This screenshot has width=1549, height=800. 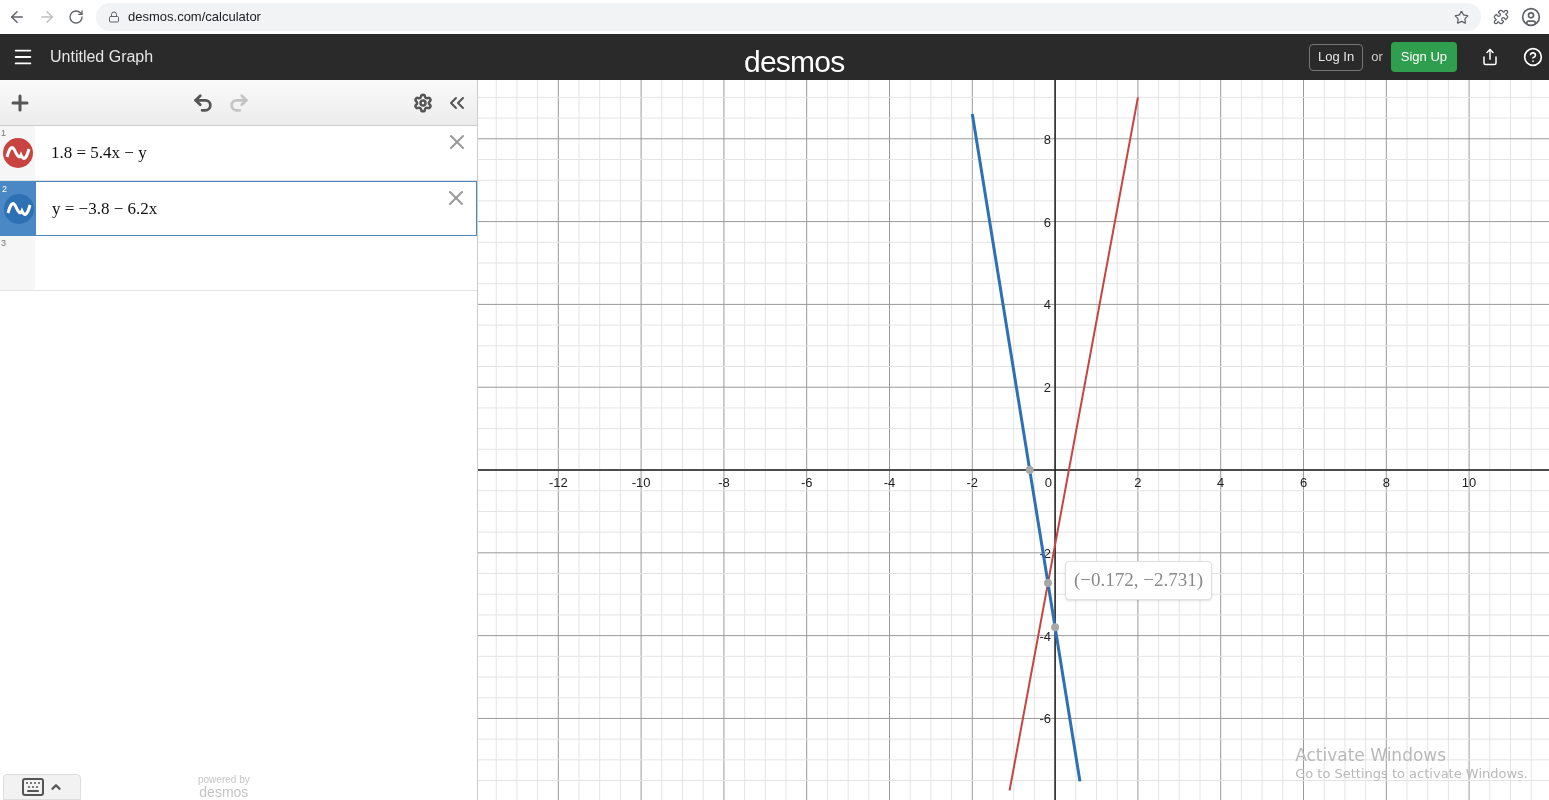 What do you see at coordinates (102, 57) in the screenshot?
I see `graph-title: Untitled Graph` at bounding box center [102, 57].